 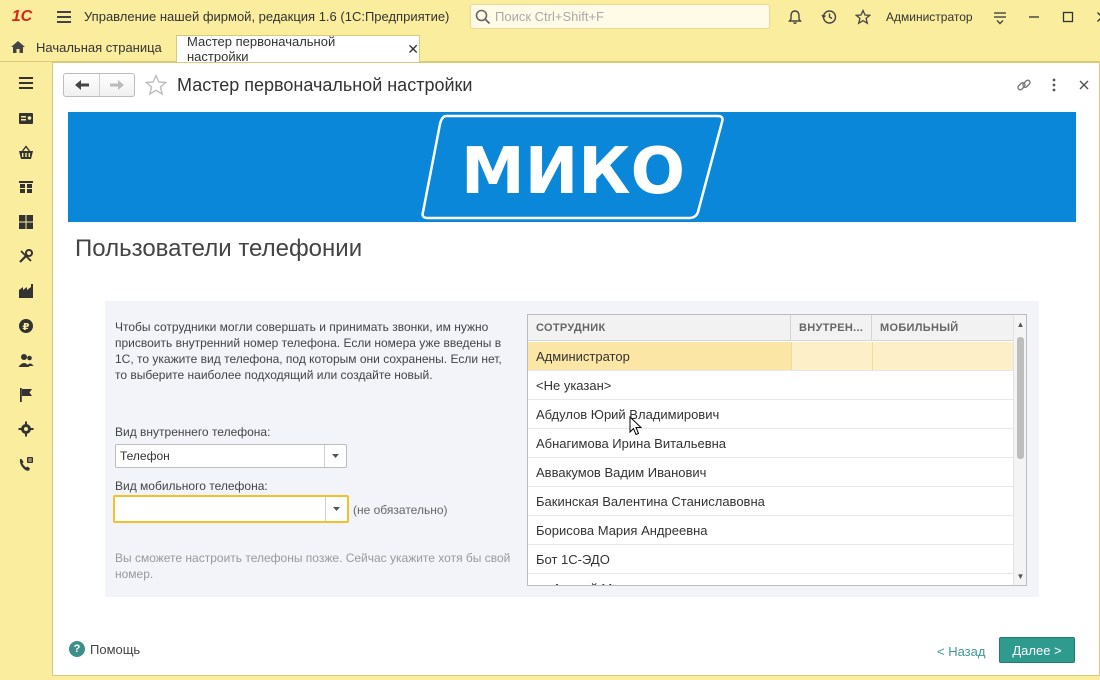 I want to click on table-row: Абдулов Юрий Владимирович, so click(x=771, y=414).